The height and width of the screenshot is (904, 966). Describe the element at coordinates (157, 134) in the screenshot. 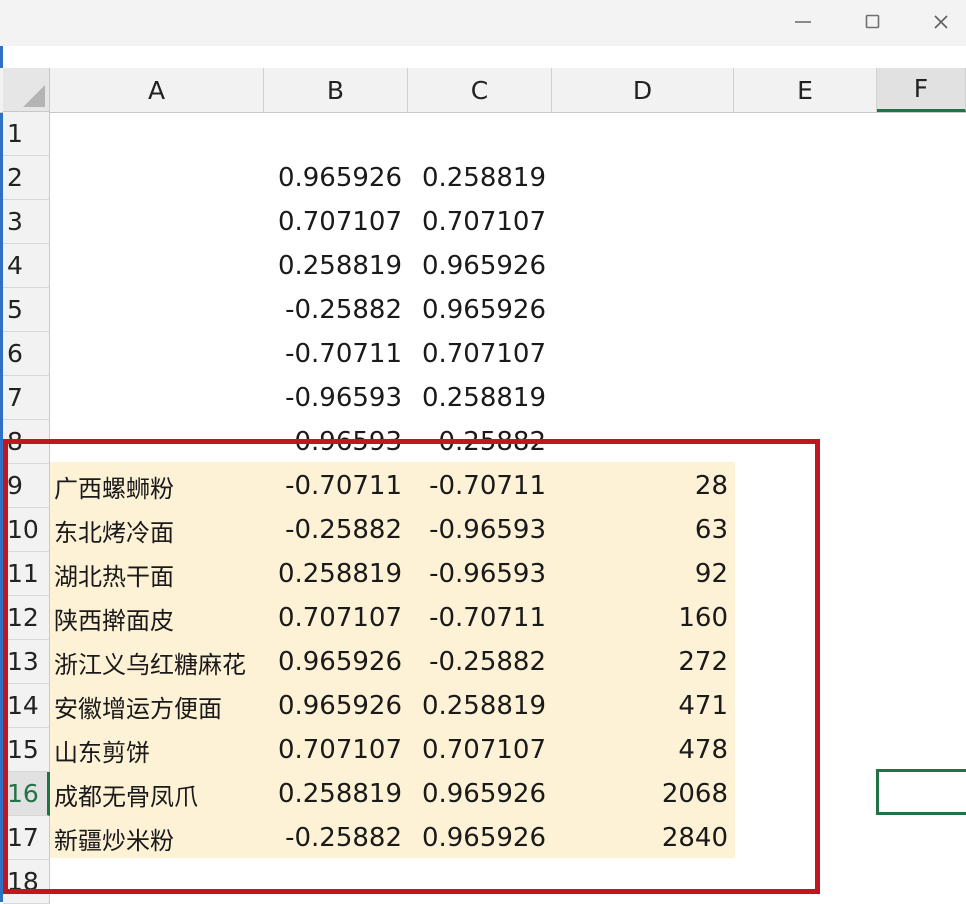

I see `cell-a1` at that location.